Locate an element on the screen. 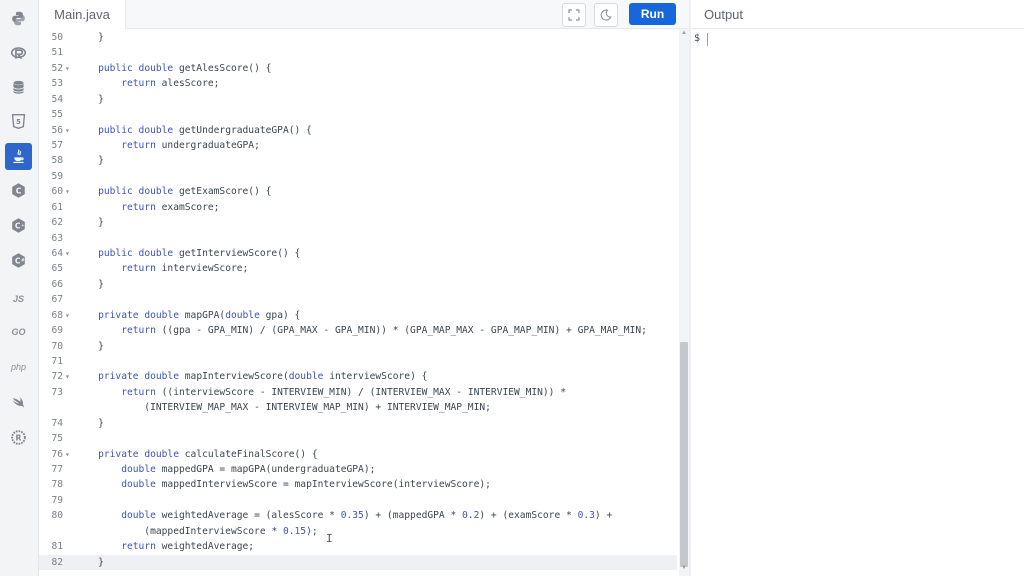 The height and width of the screenshot is (576, 1024). line-code: public double getInterviewScore() { is located at coordinates (199, 254).